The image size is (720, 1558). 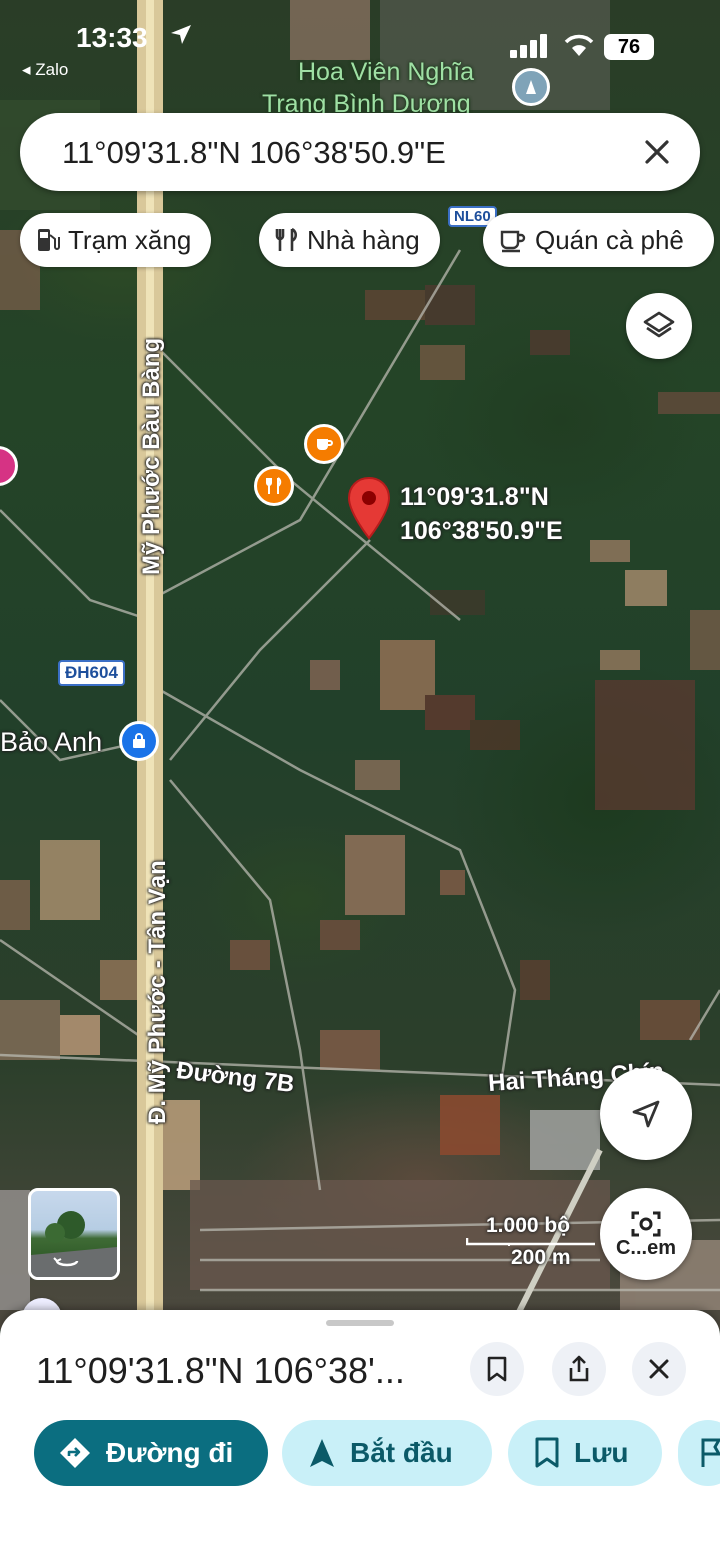 I want to click on map-scale: 1.000 bộ 200 m, so click(x=531, y=1242).